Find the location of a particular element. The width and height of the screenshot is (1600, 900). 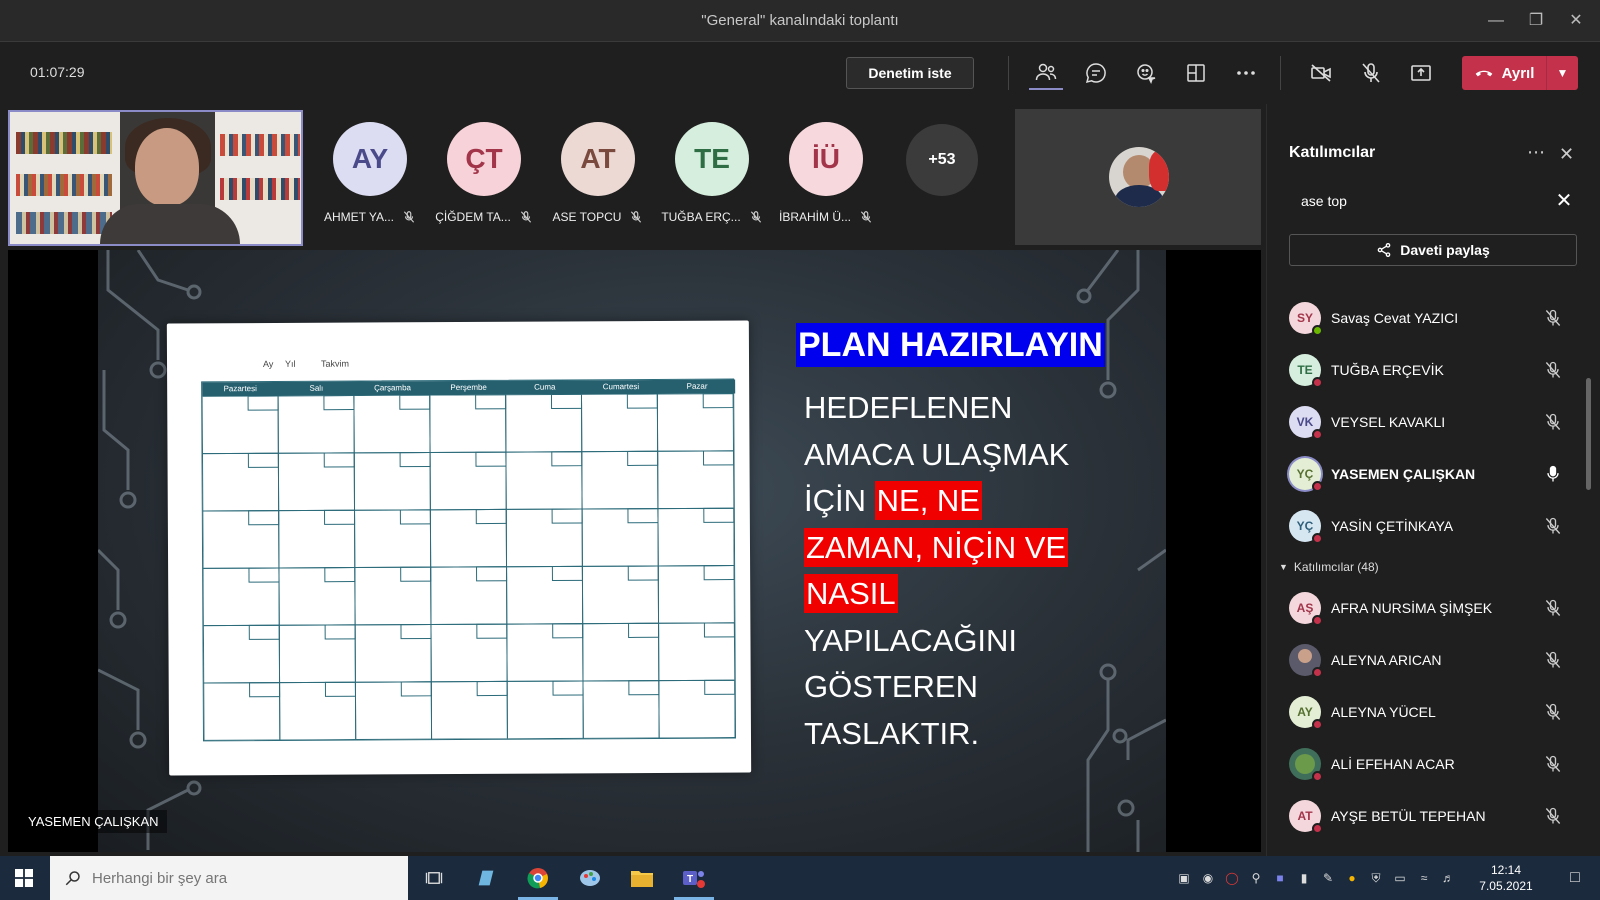

start-button is located at coordinates (24, 878).